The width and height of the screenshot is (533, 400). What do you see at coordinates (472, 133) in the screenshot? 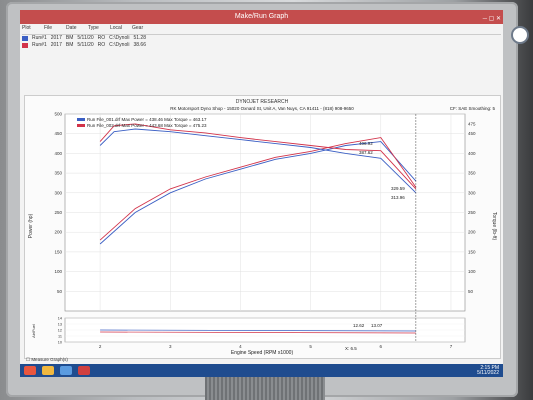
I see `y-tick-right: 450` at bounding box center [472, 133].